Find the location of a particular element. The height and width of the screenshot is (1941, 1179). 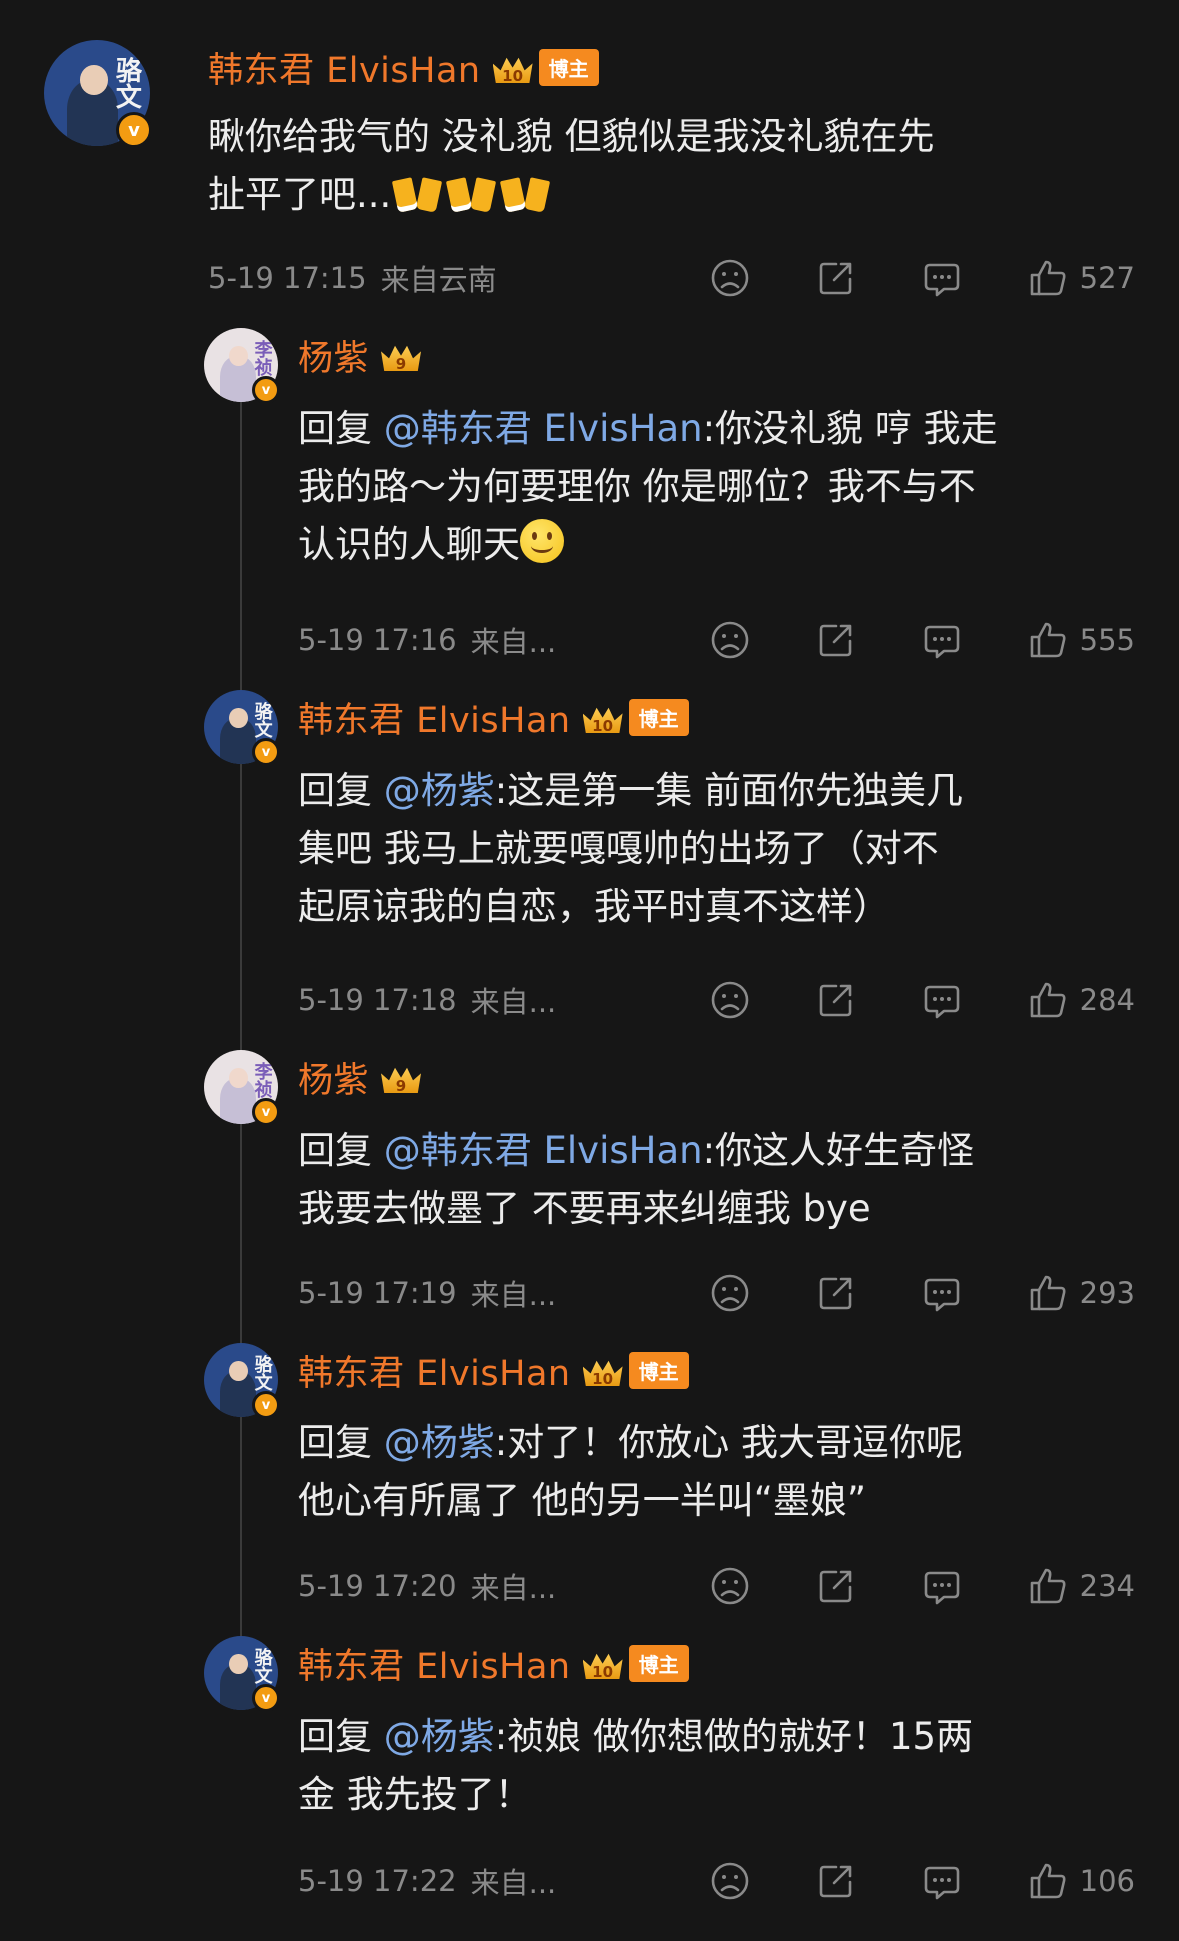

like-count: 284 is located at coordinates (1107, 1000).